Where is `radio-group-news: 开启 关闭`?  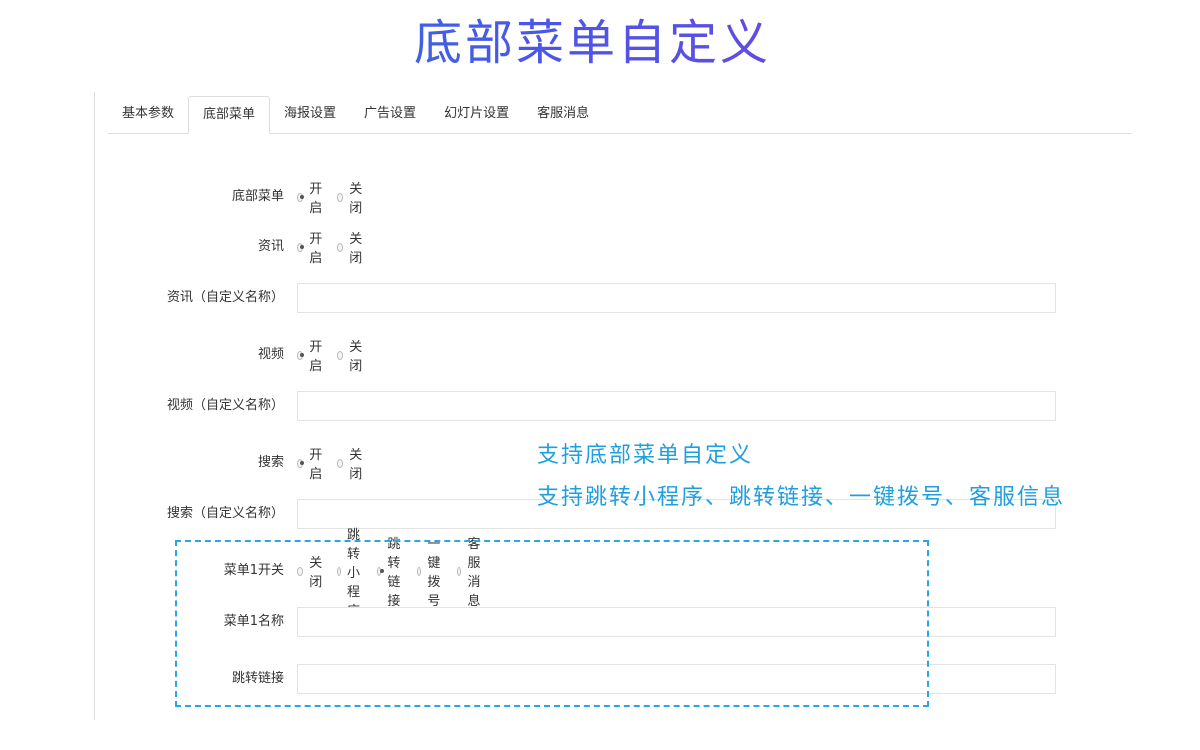 radio-group-news: 开启 关闭 is located at coordinates (337, 249).